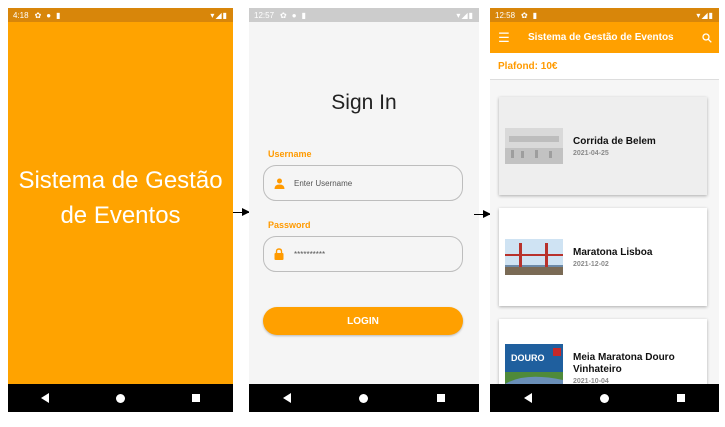 The height and width of the screenshot is (427, 725). Describe the element at coordinates (707, 37) in the screenshot. I see `search-icon` at that location.